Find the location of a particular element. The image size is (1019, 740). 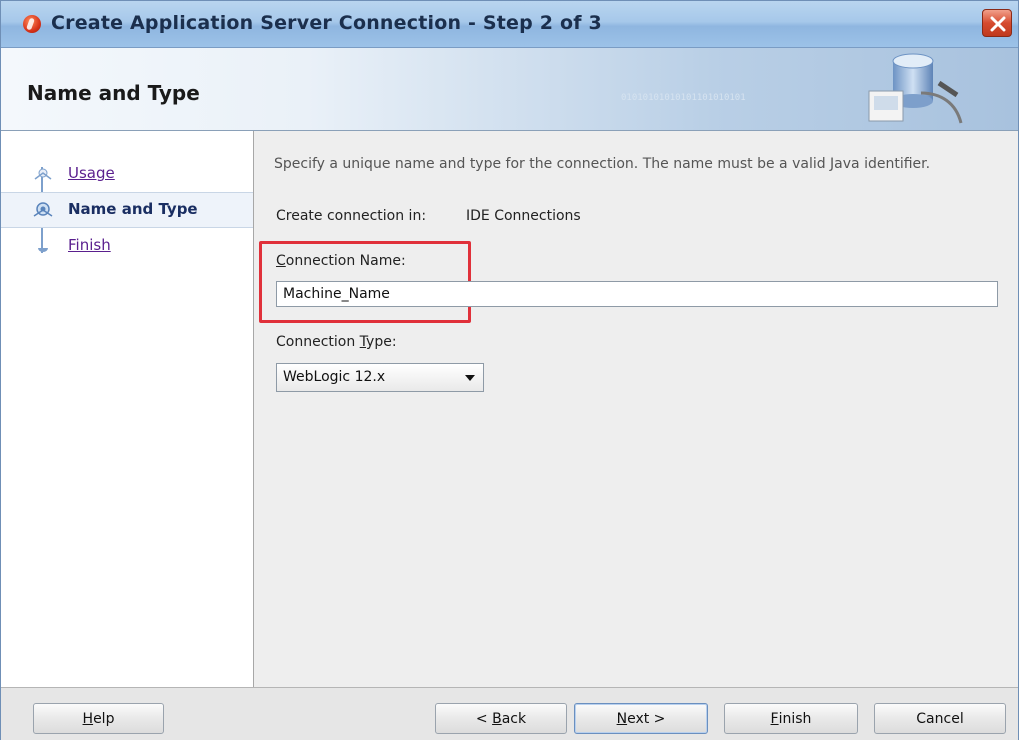

nav-step-name-and-type: Name and Type is located at coordinates (127, 210).